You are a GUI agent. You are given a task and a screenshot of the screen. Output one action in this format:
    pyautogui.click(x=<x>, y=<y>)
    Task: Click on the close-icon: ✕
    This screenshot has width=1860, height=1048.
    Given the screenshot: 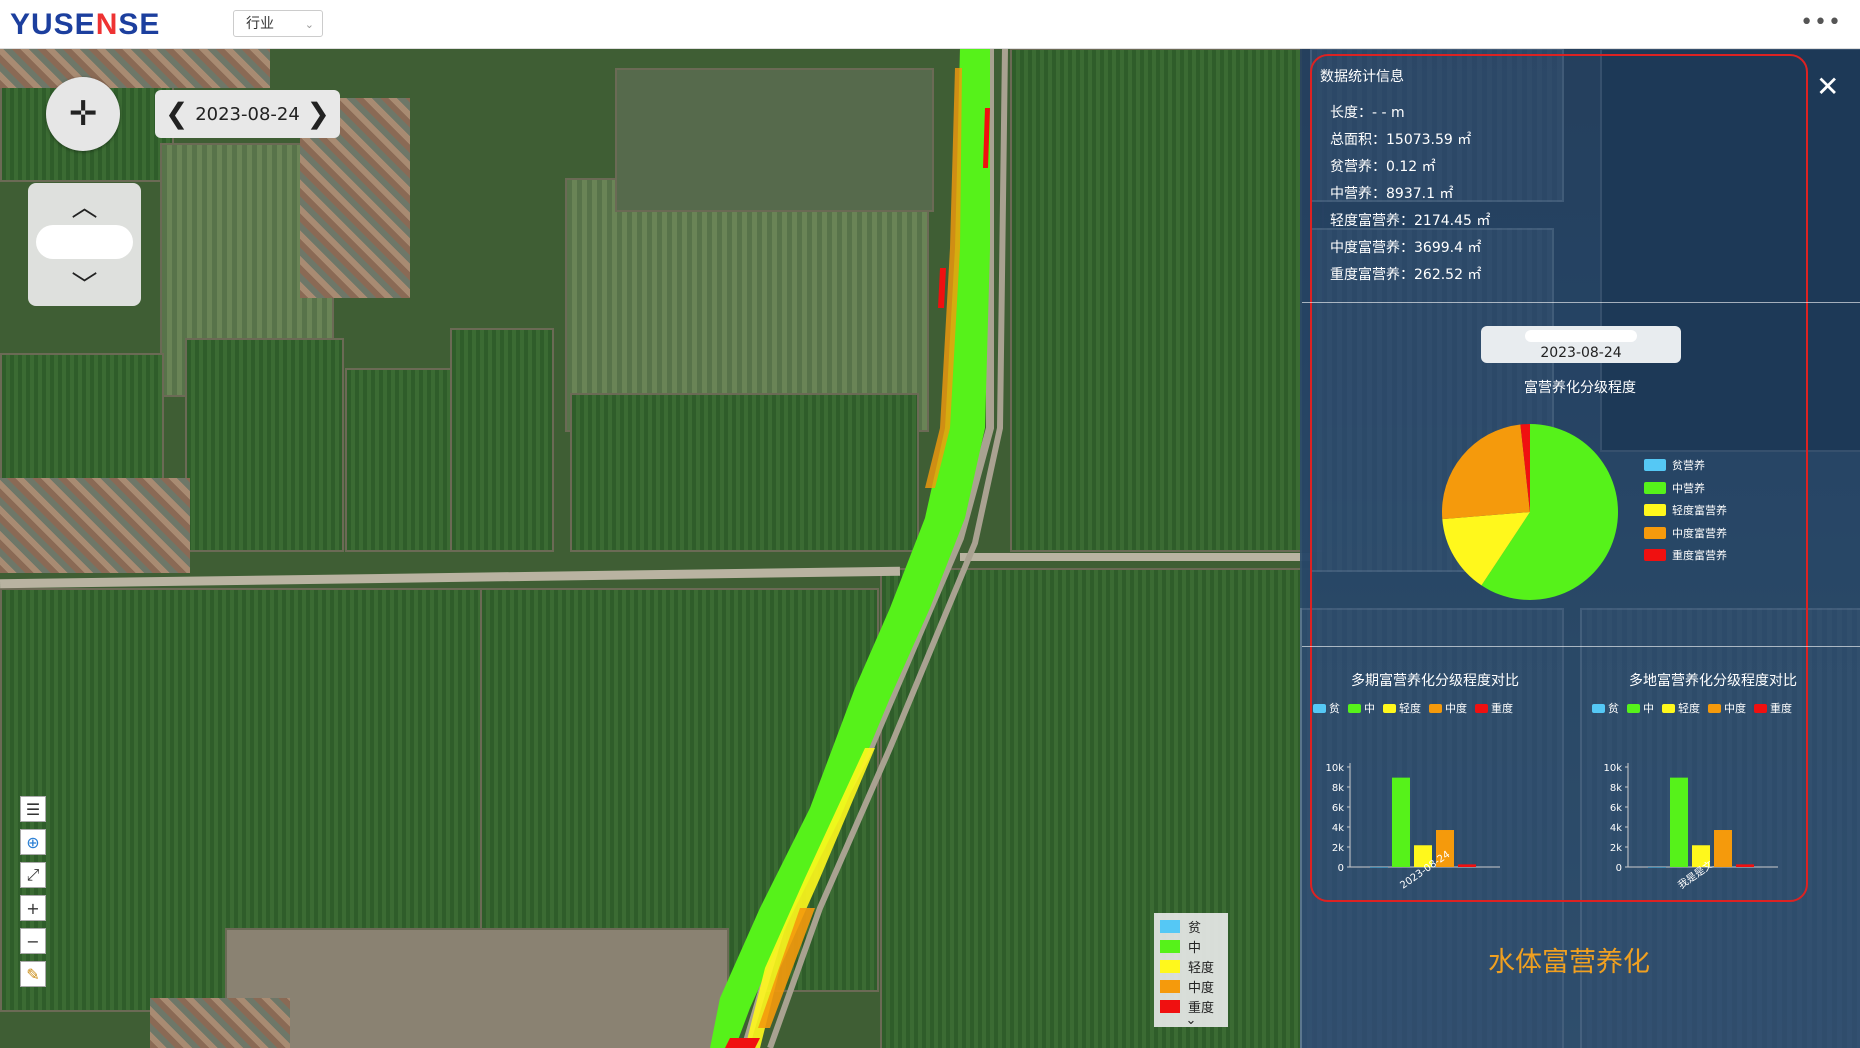 What is the action you would take?
    pyautogui.click(x=1827, y=86)
    